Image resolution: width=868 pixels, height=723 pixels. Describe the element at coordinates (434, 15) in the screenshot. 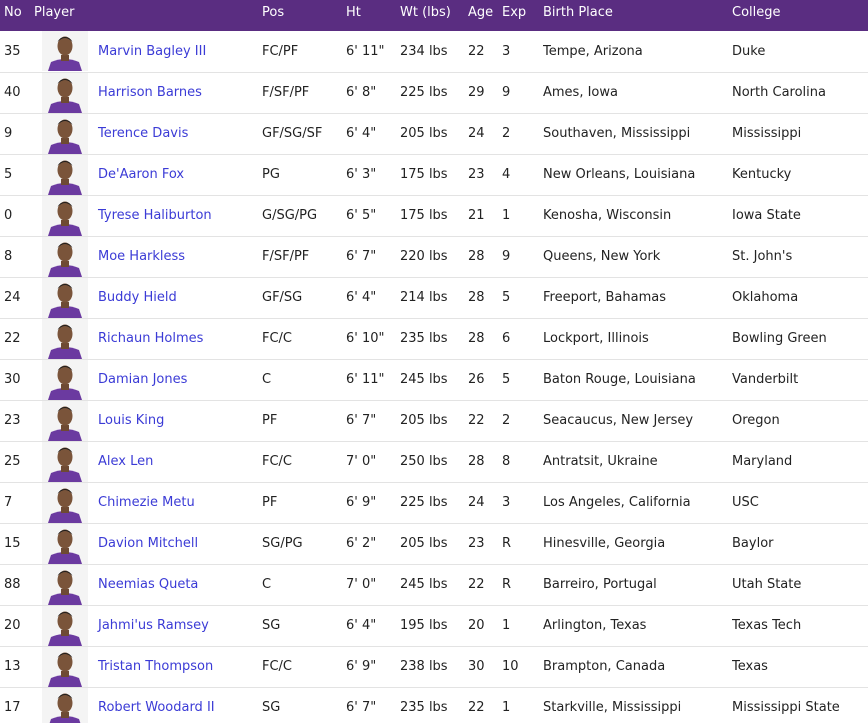

I see `column-header-wt: Wt (lbs)` at that location.